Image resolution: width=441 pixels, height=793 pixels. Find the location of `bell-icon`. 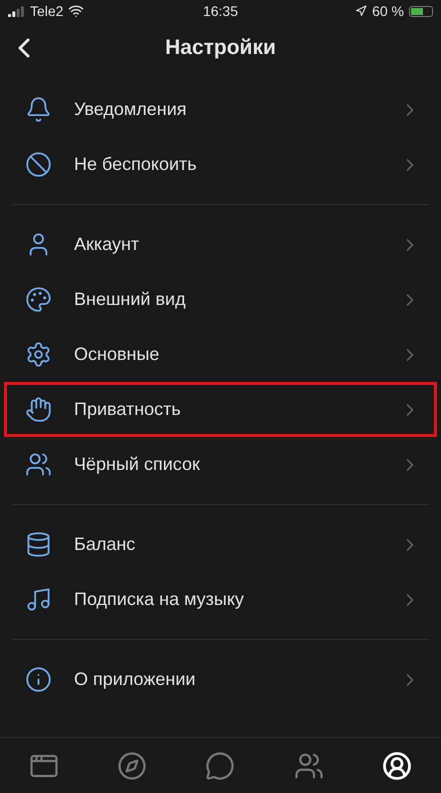

bell-icon is located at coordinates (38, 109).